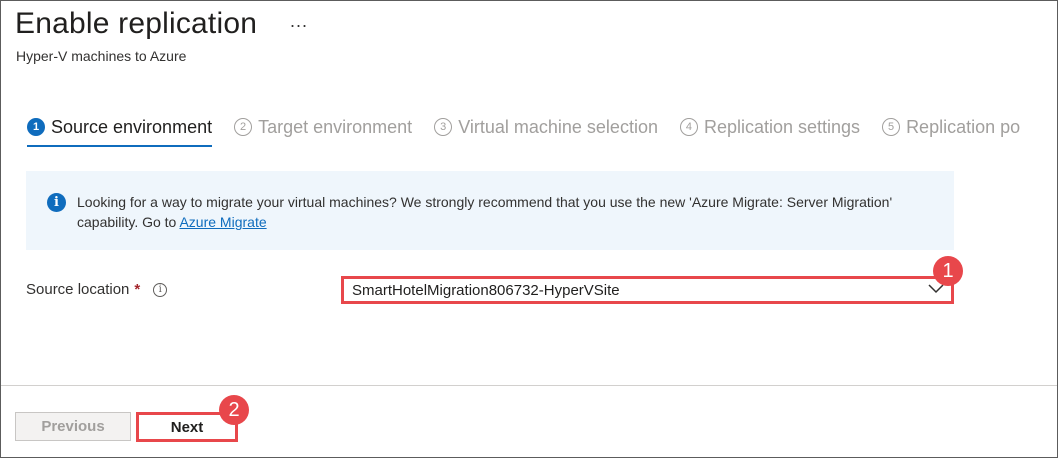 This screenshot has height=458, width=1058. I want to click on callout-badge-1: 1, so click(948, 271).